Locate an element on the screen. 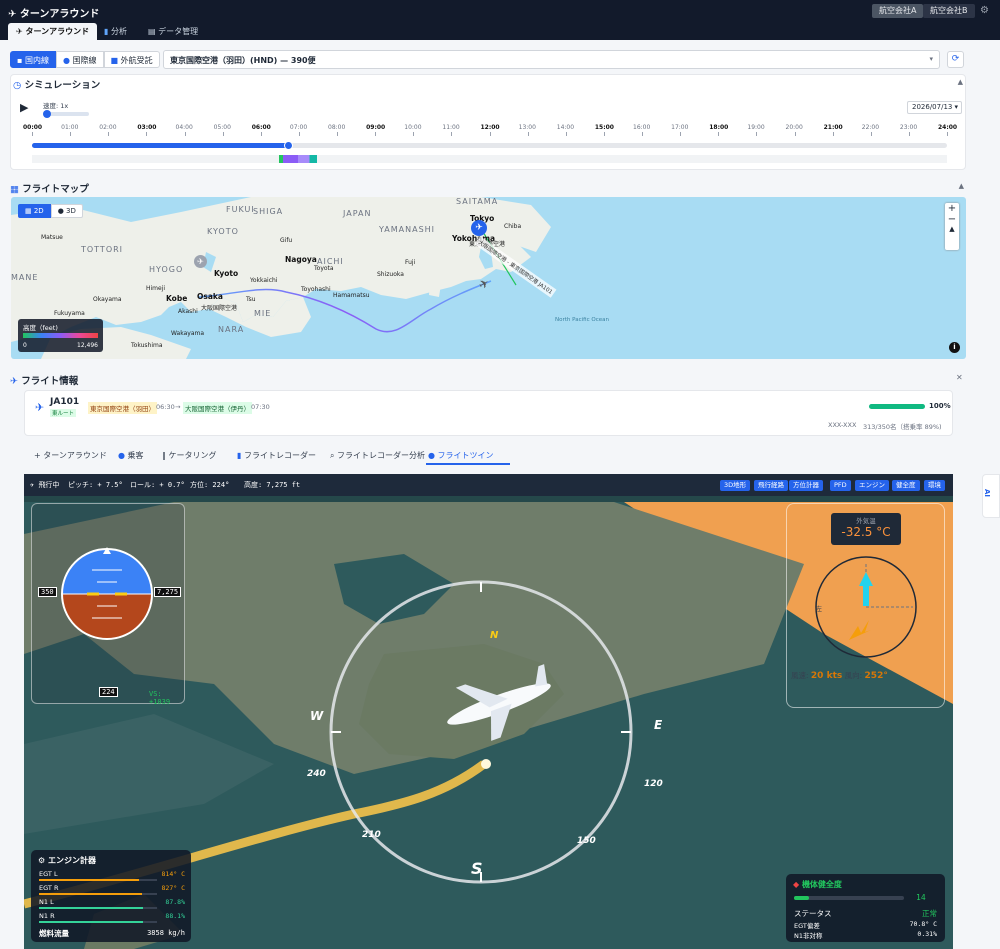 The image size is (1000, 949). subtab-catering: ‖ ケータリング is located at coordinates (189, 455).